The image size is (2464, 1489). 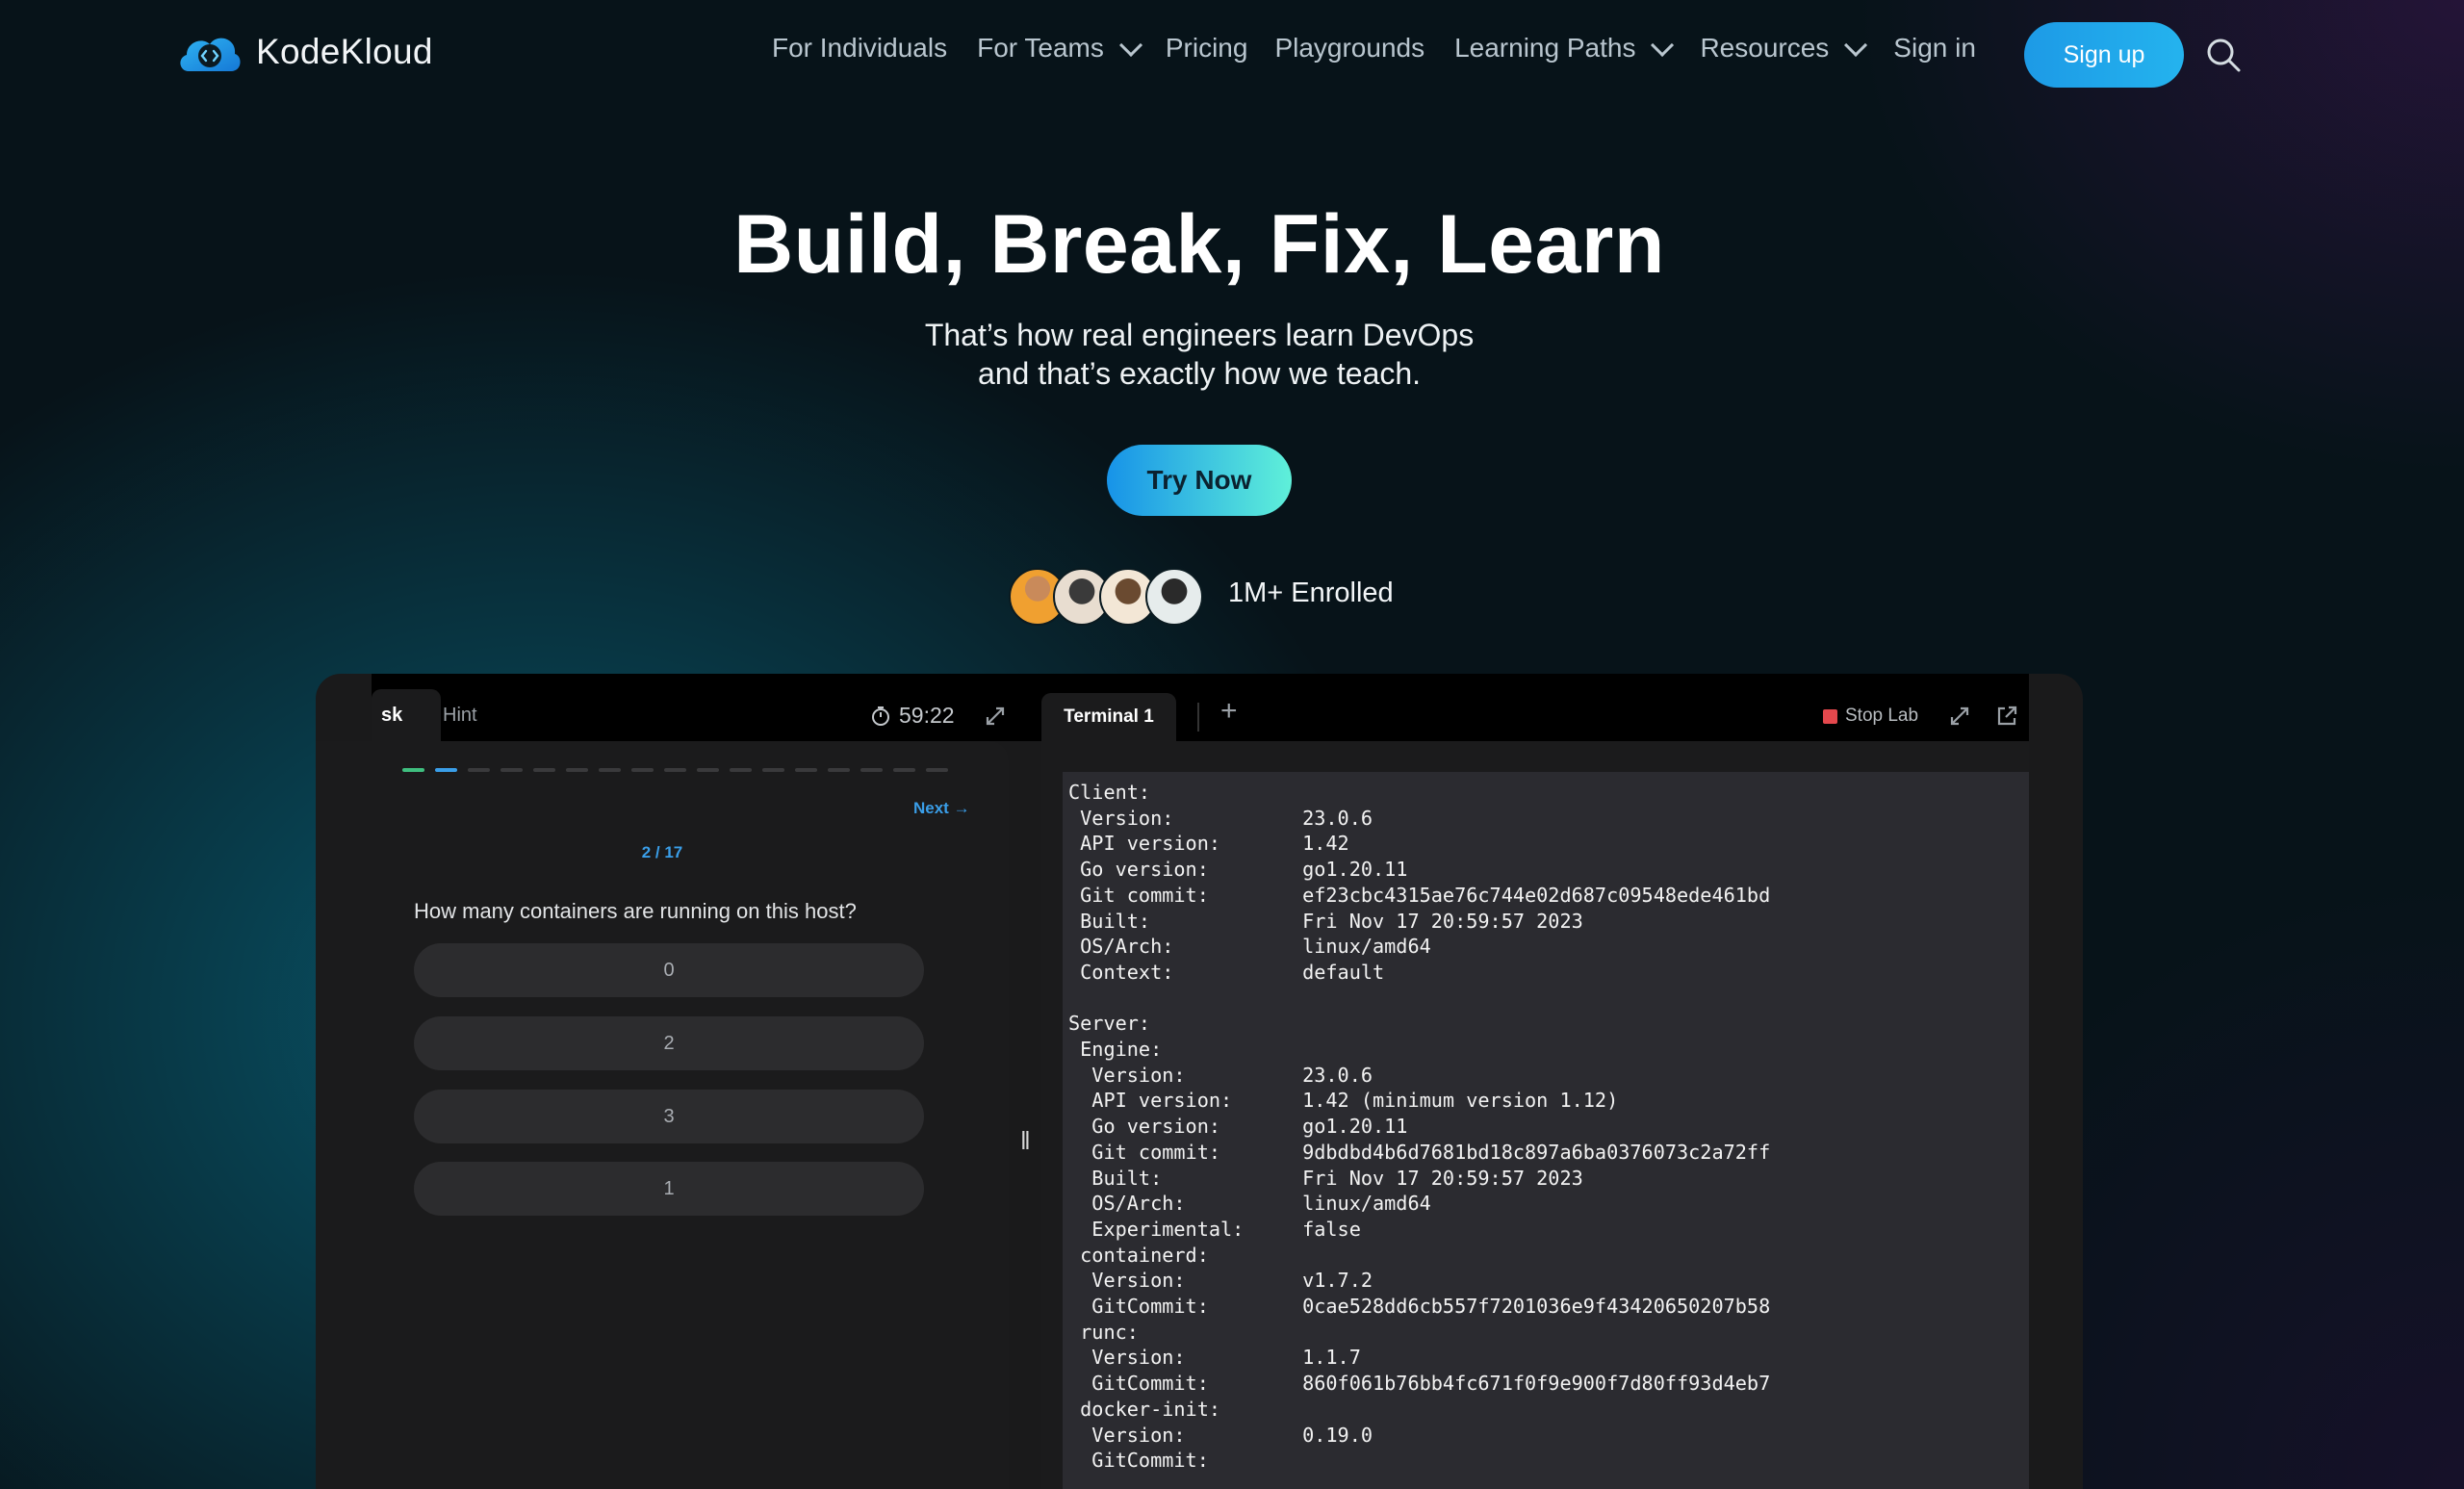 What do you see at coordinates (2223, 55) in the screenshot?
I see `search-icon` at bounding box center [2223, 55].